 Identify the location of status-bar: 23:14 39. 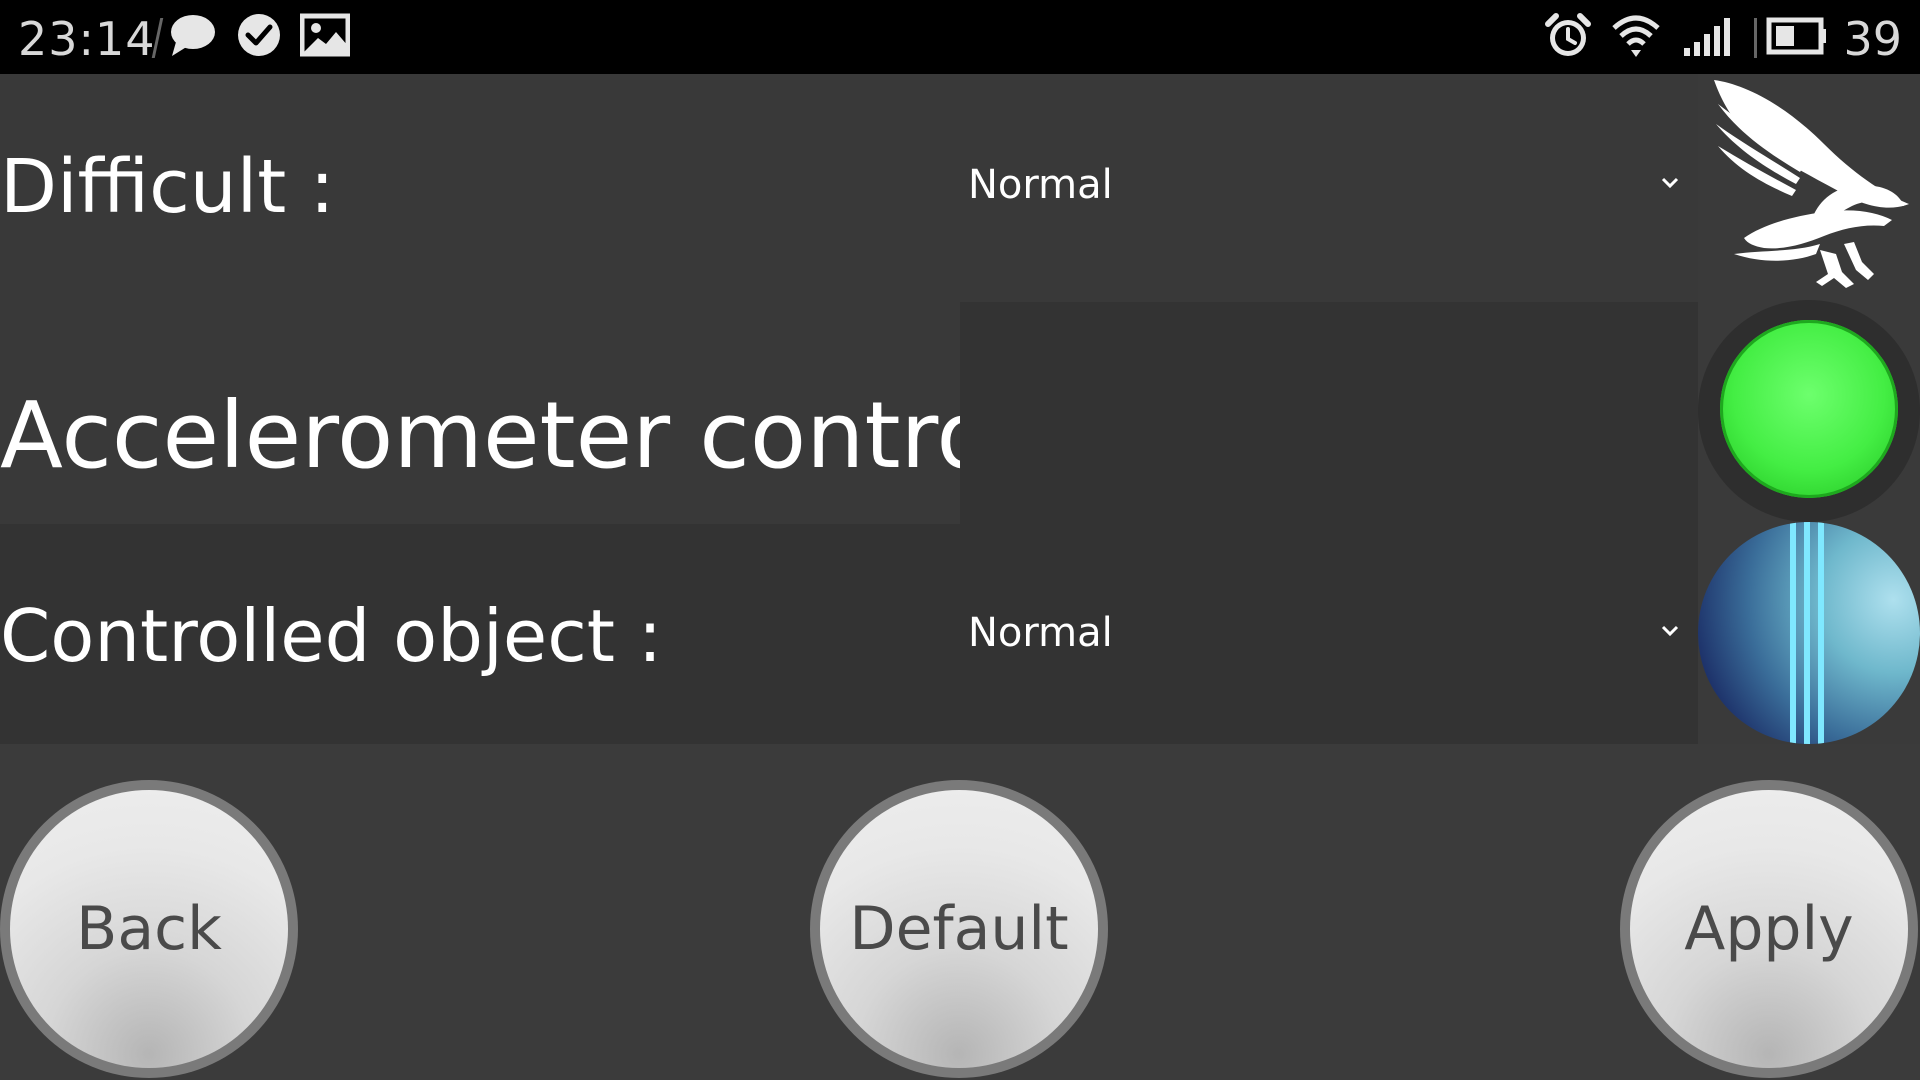
(960, 37).